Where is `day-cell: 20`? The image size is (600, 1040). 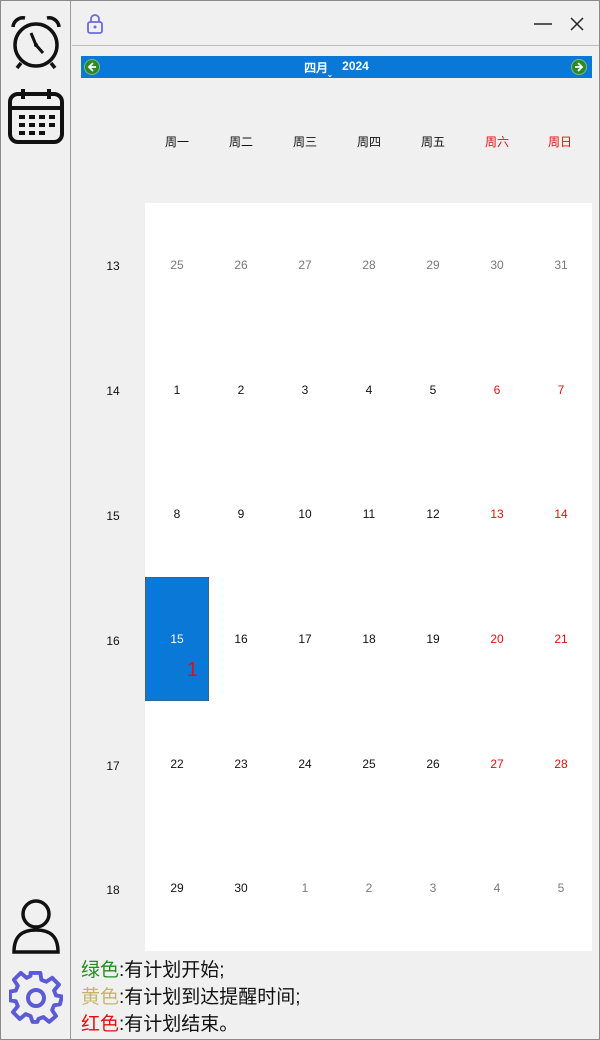
day-cell: 20 is located at coordinates (497, 639).